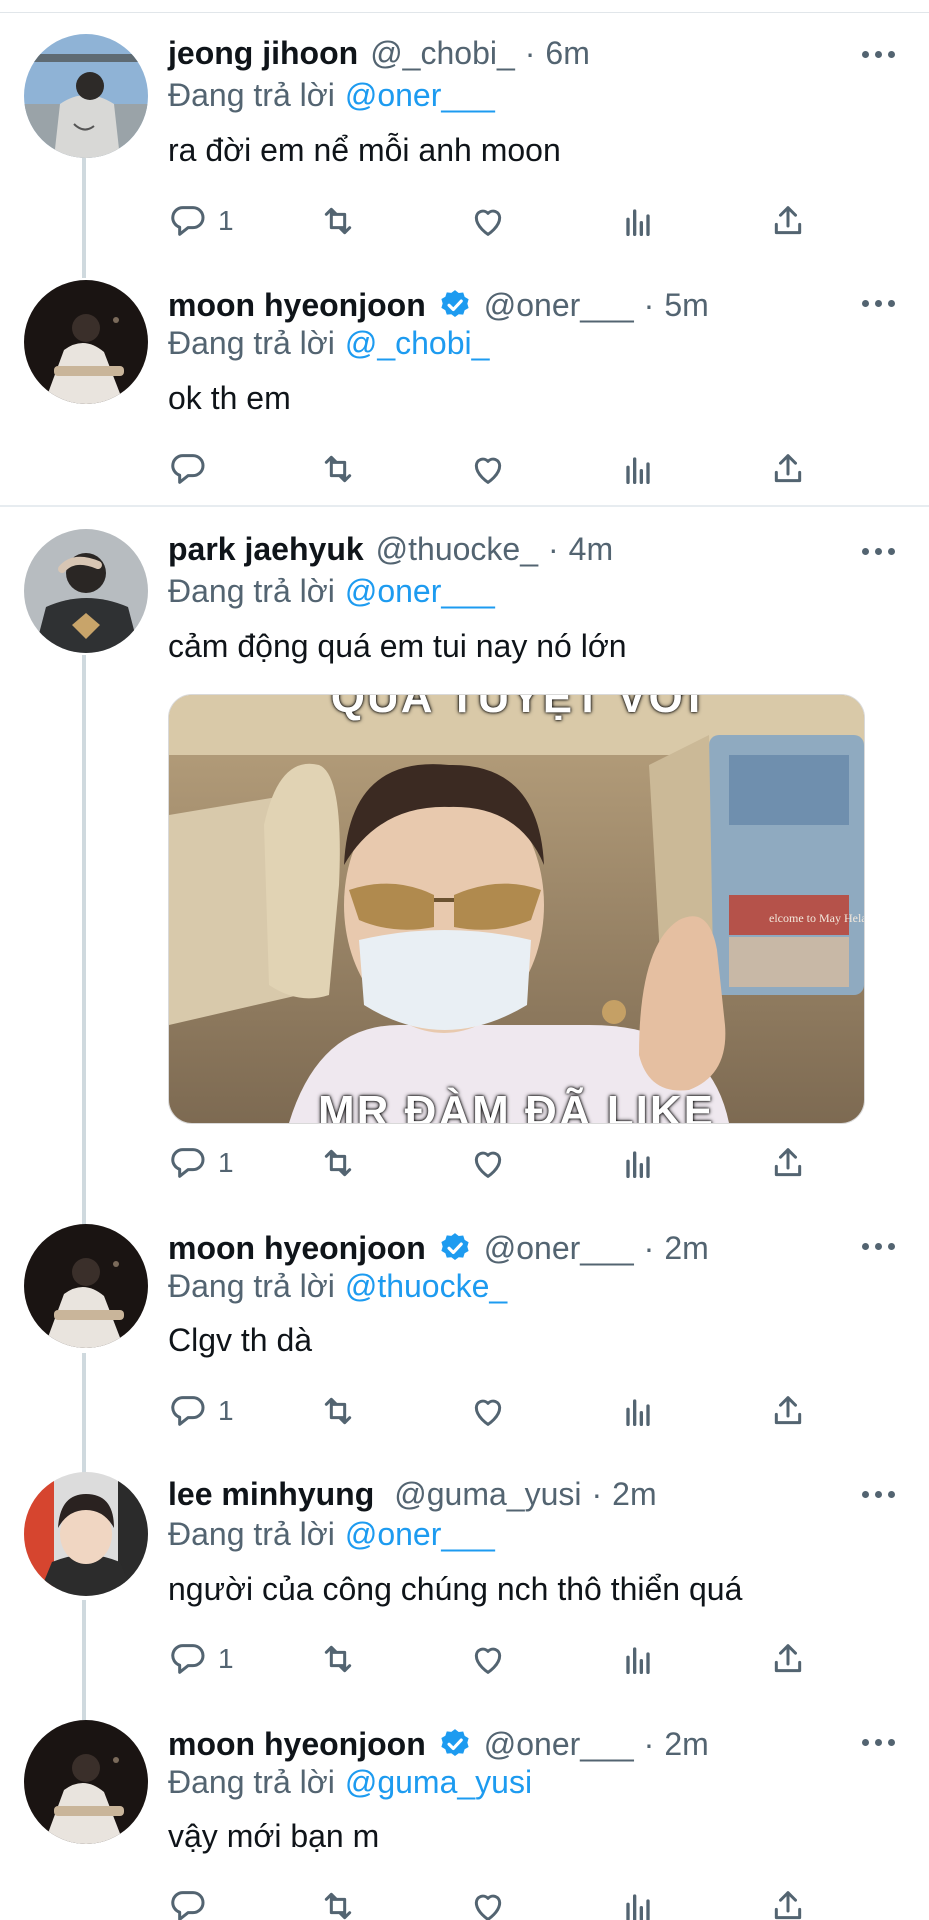 The height and width of the screenshot is (1920, 929). I want to click on like-icon, so click(488, 1412).